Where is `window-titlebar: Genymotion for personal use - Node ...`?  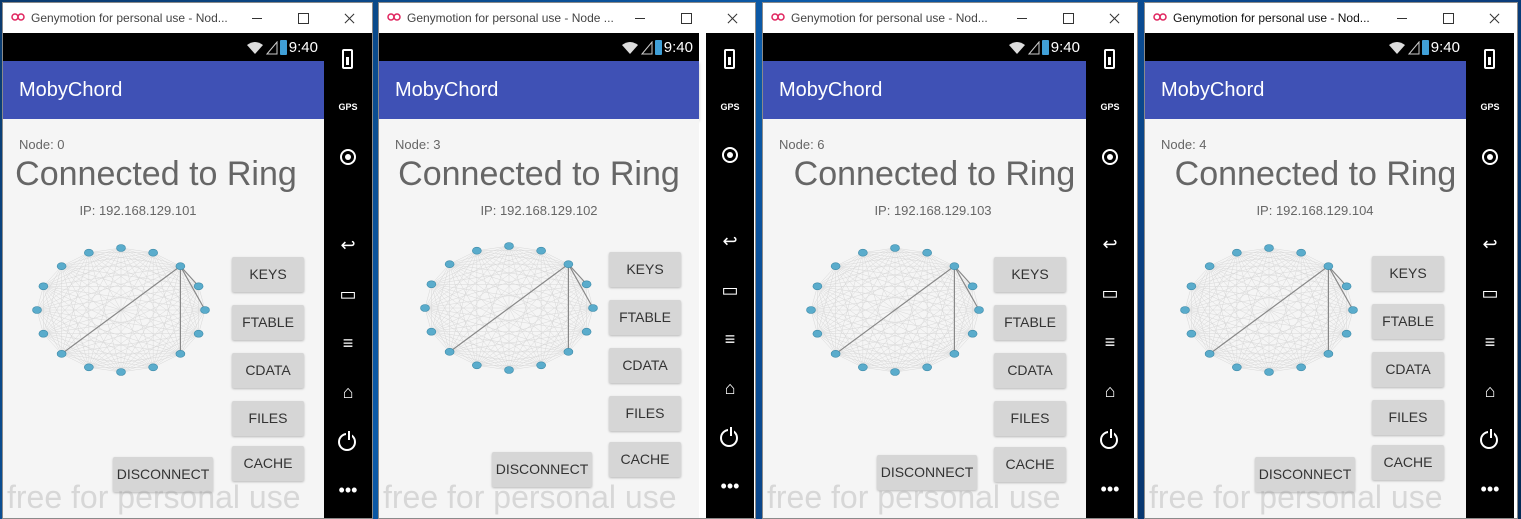
window-titlebar: Genymotion for personal use - Node ... is located at coordinates (567, 18).